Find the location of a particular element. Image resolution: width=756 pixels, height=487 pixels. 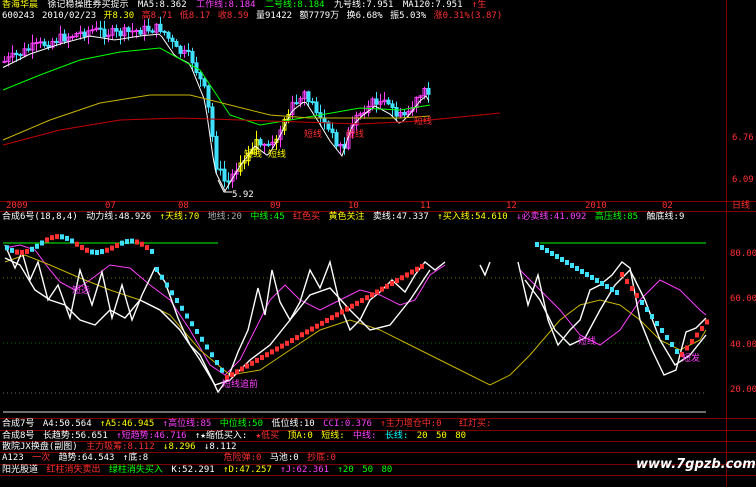

r4-pool: 马池:0 is located at coordinates (284, 458).